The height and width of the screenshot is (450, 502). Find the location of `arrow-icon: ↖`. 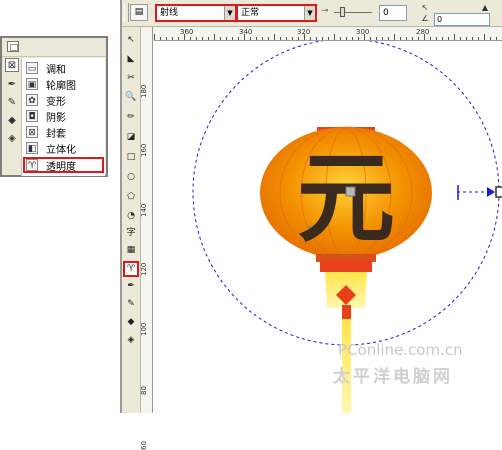

arrow-icon: ↖ is located at coordinates (425, 8).